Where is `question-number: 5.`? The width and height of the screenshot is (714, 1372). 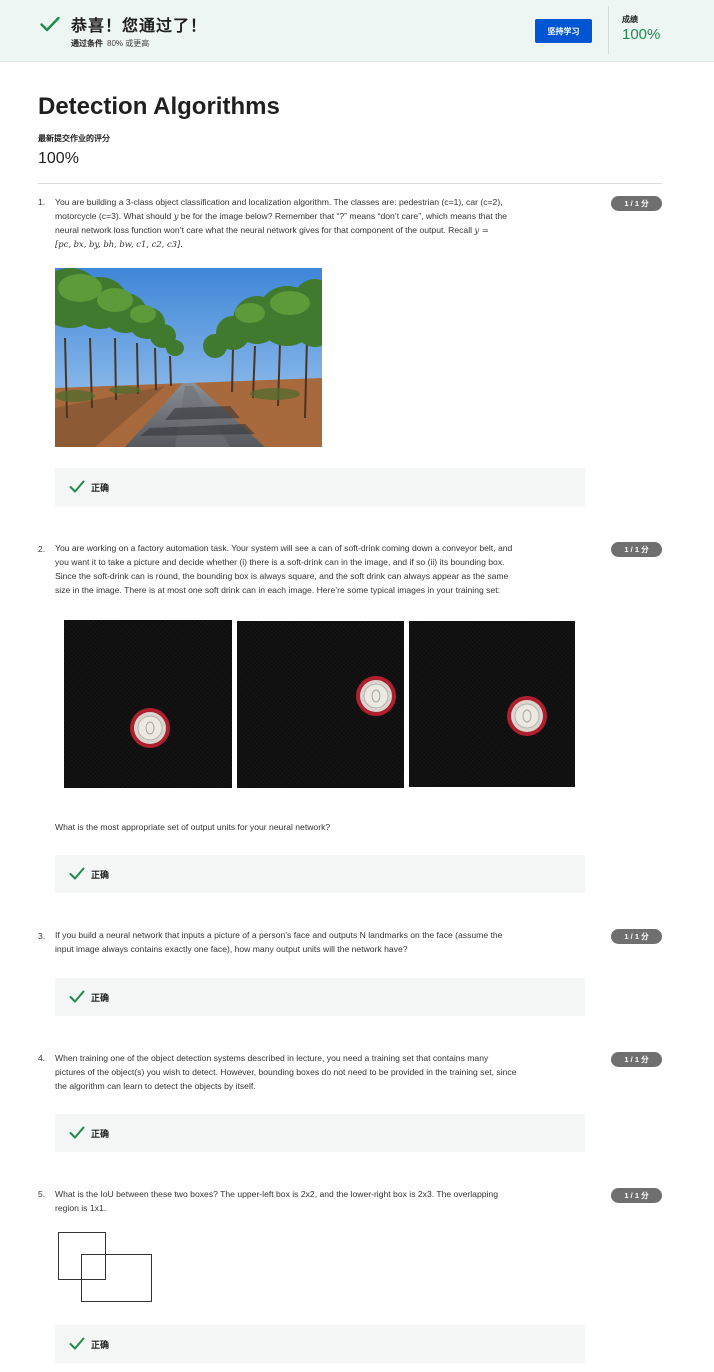 question-number: 5. is located at coordinates (42, 1194).